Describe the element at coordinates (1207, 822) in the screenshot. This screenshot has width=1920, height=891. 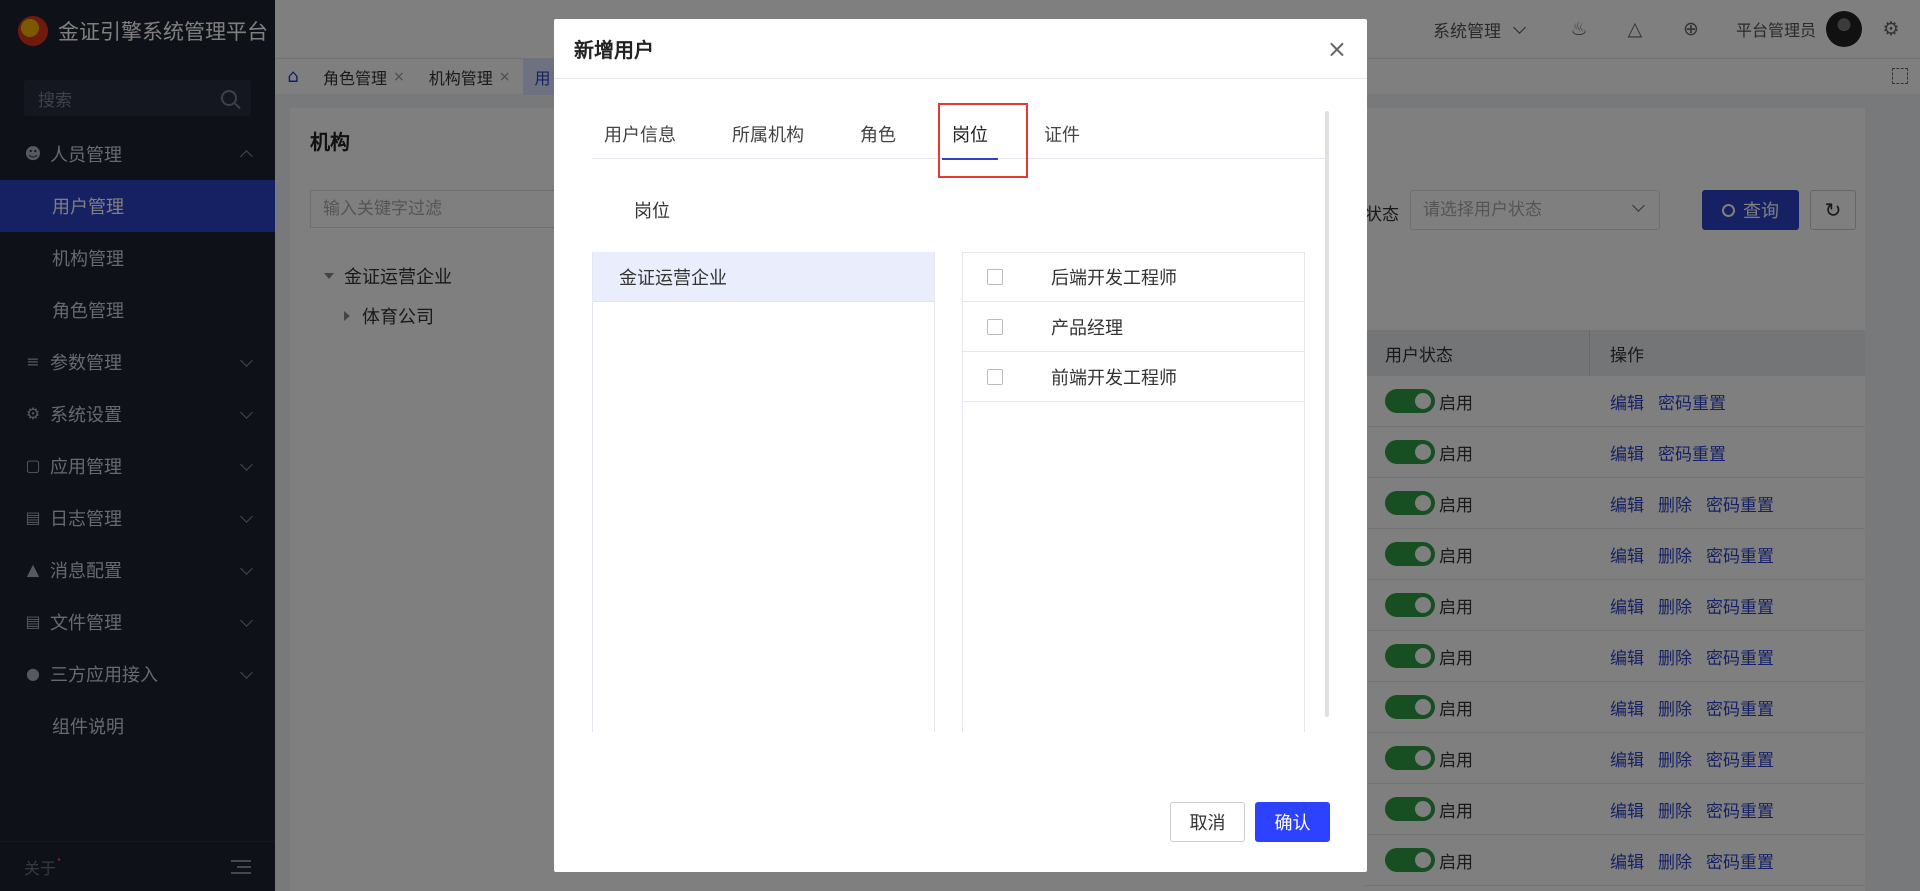
I see `cancel-button: 取消` at that location.